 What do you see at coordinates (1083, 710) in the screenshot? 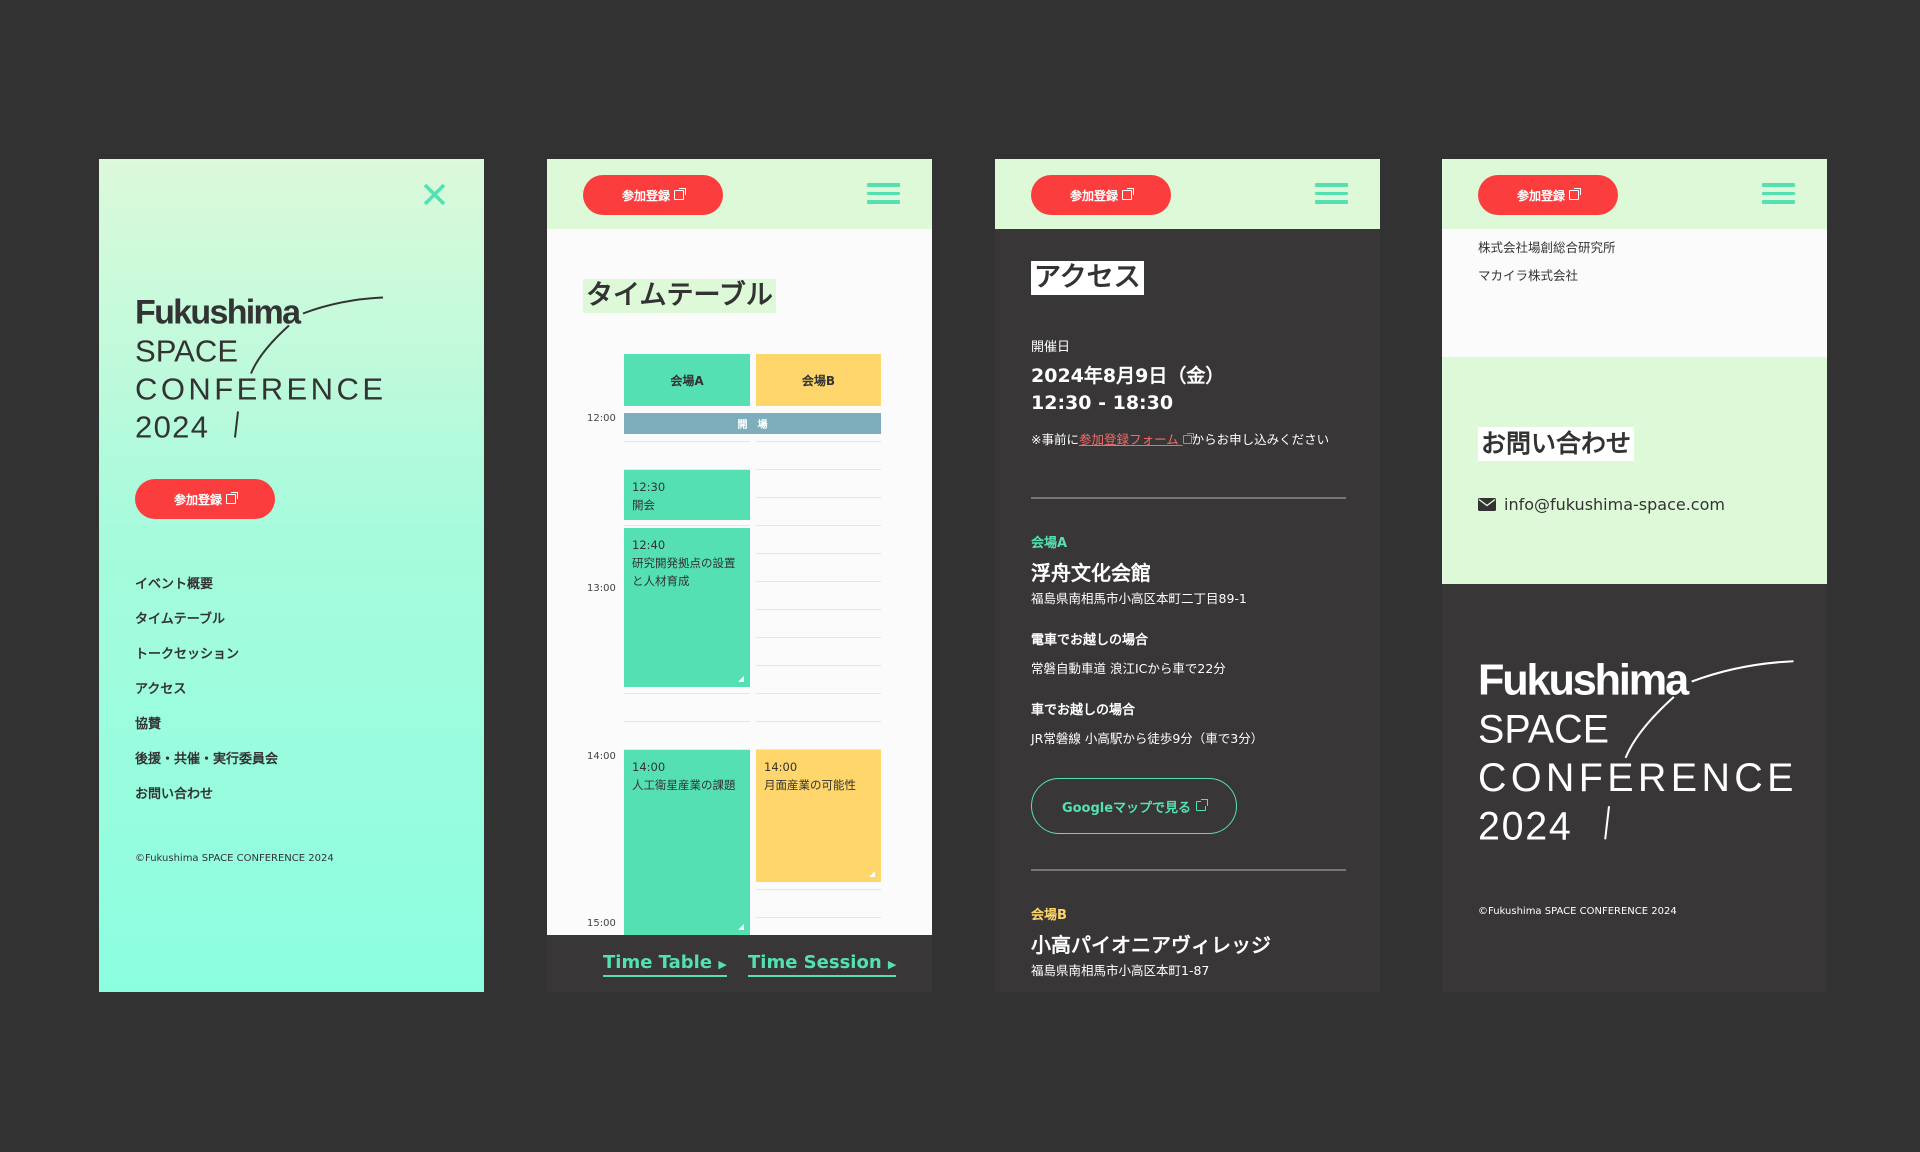
I see `route-label: 車でお越しの場合` at bounding box center [1083, 710].